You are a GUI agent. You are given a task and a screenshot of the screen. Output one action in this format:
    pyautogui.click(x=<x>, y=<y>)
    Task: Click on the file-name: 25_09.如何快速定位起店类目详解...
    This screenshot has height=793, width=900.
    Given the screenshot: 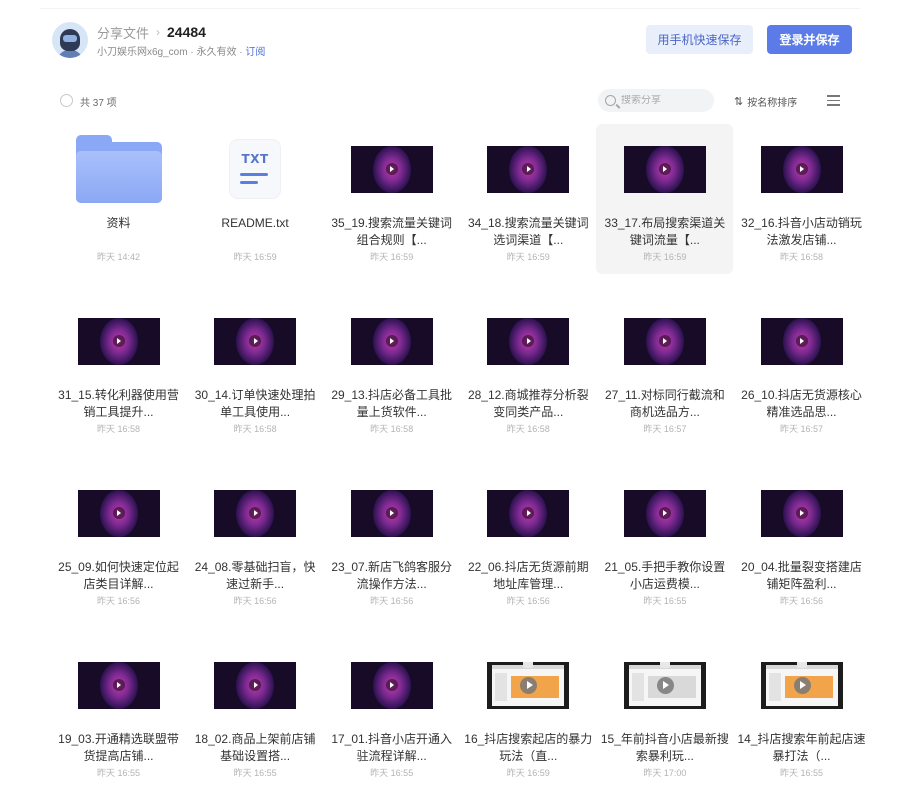 What is the action you would take?
    pyautogui.click(x=118, y=576)
    